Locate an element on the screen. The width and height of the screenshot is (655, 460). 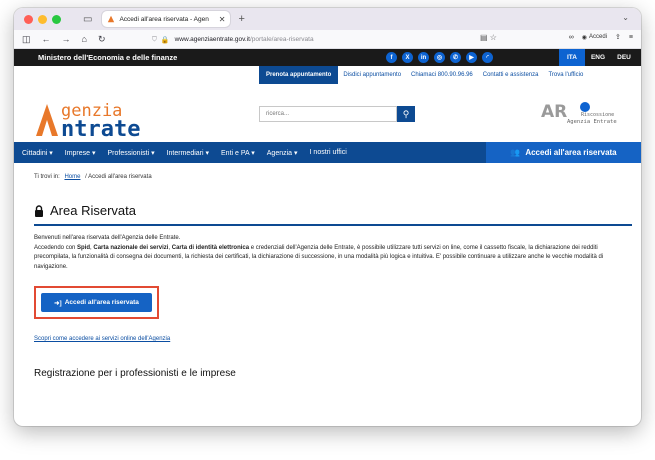
search-button: ⚲ is located at coordinates (406, 114).